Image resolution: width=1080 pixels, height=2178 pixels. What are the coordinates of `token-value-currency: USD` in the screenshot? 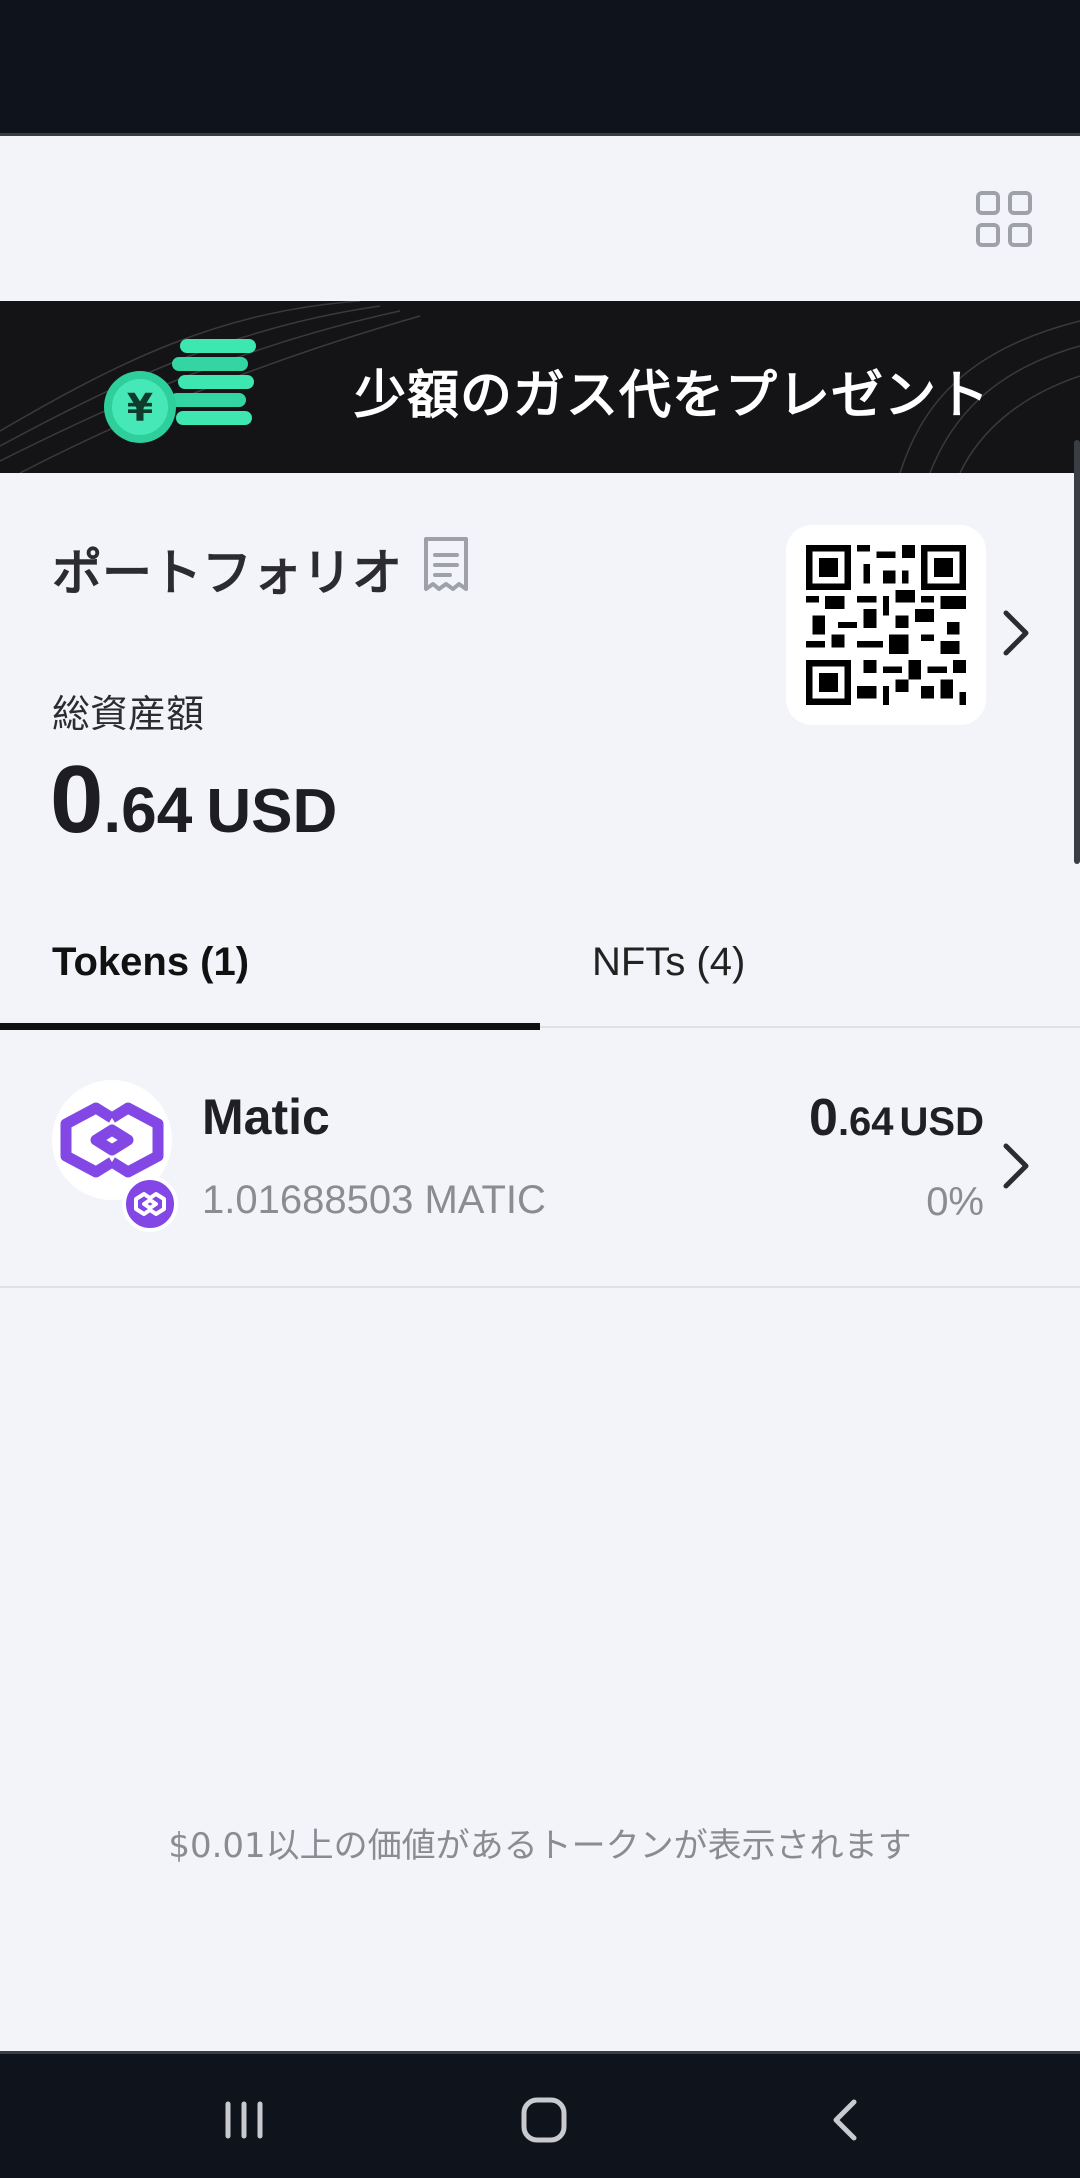 It's located at (941, 1122).